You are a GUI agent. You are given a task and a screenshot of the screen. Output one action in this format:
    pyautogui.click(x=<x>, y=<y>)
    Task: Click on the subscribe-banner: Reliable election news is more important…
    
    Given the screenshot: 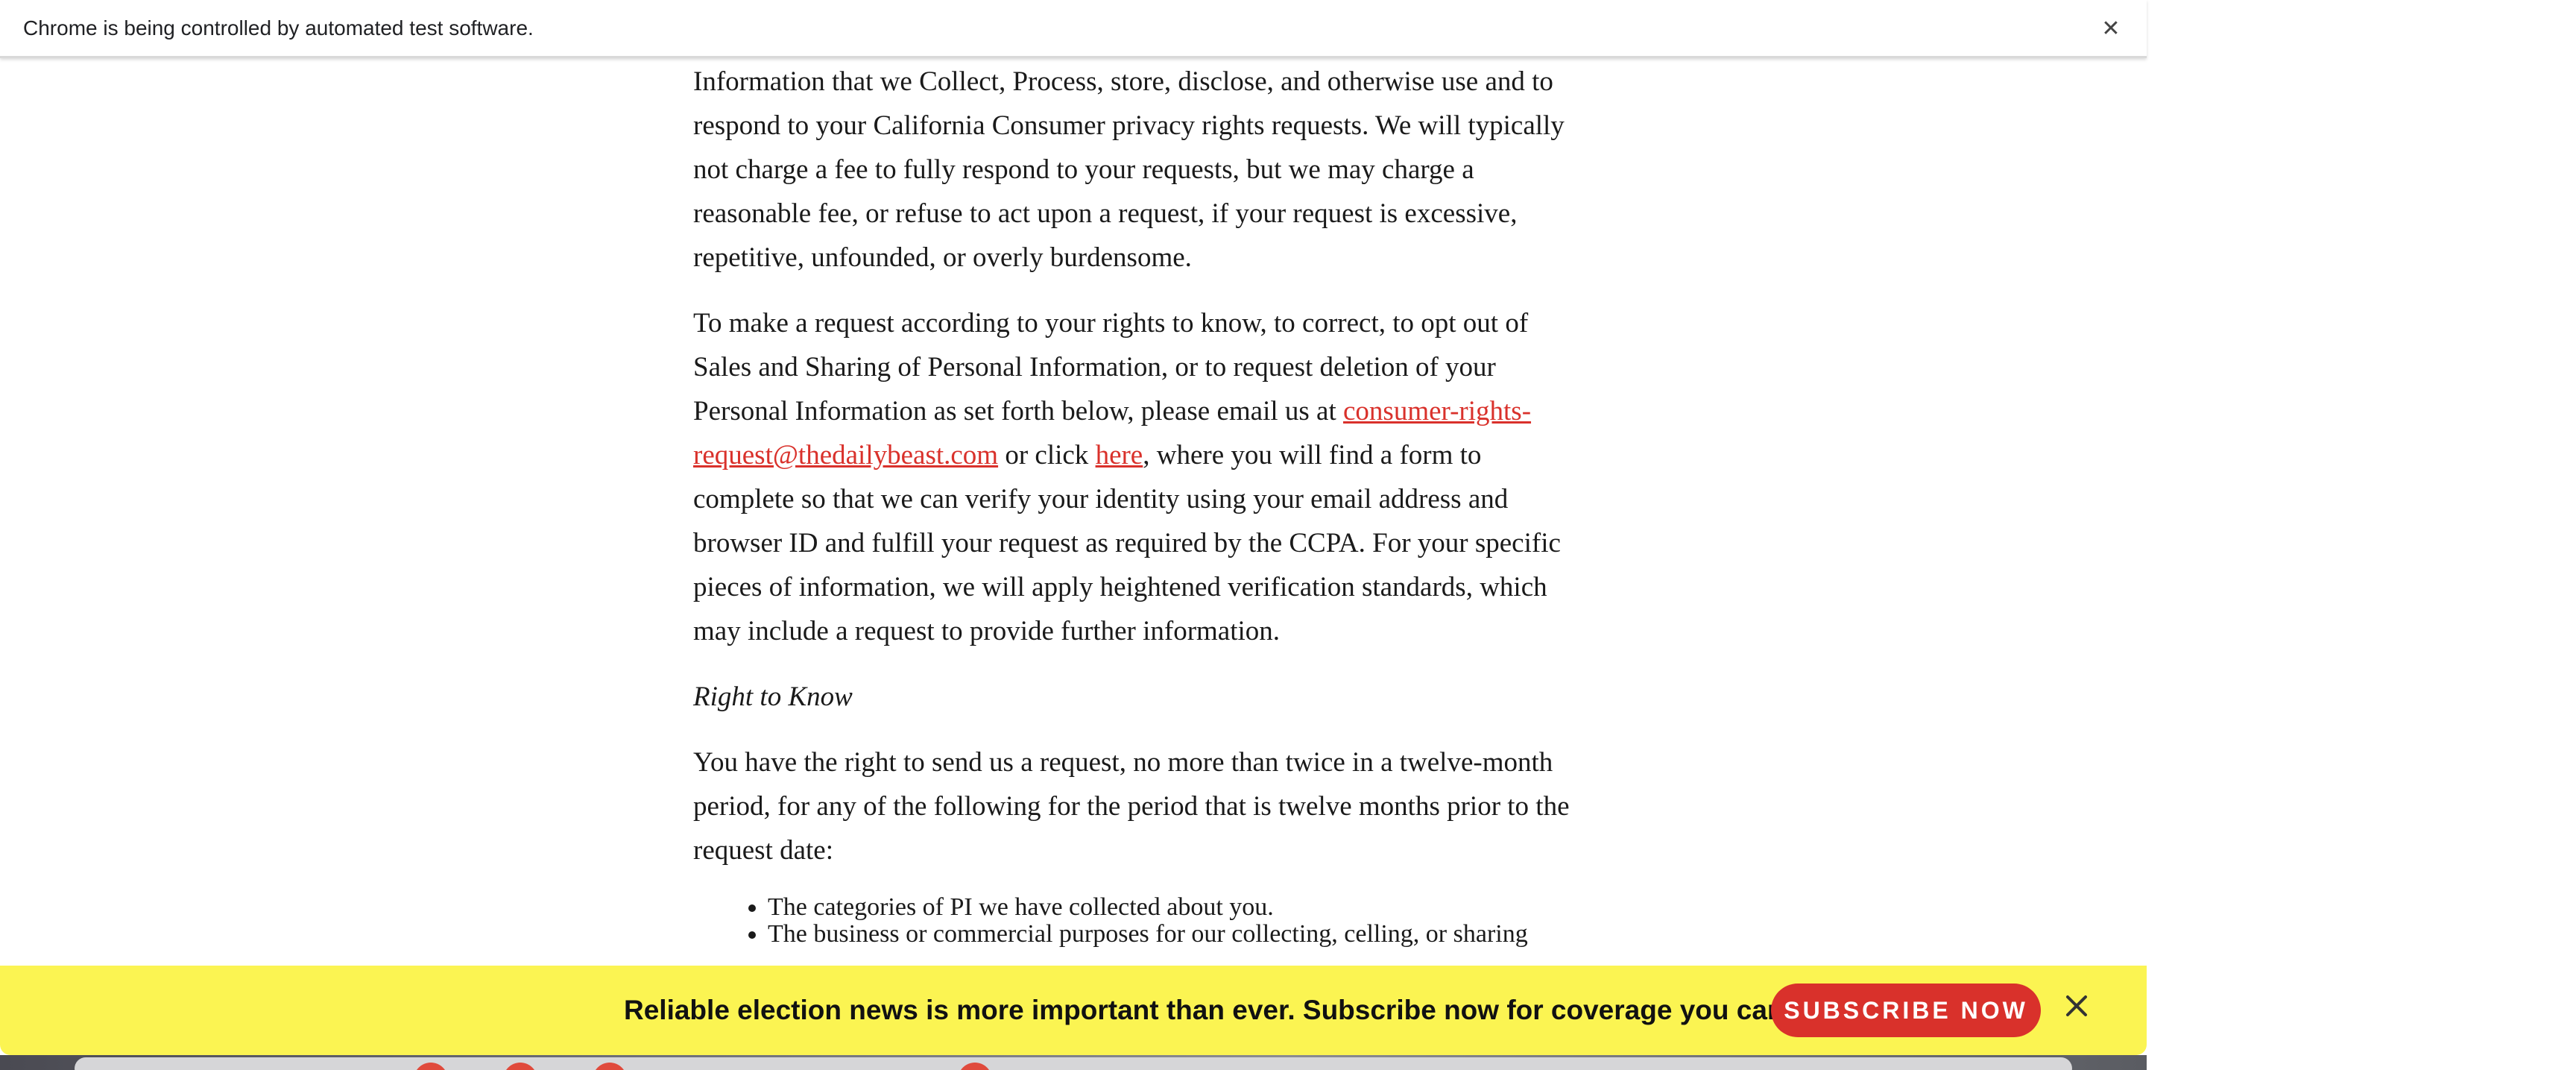 What is the action you would take?
    pyautogui.click(x=1073, y=1011)
    